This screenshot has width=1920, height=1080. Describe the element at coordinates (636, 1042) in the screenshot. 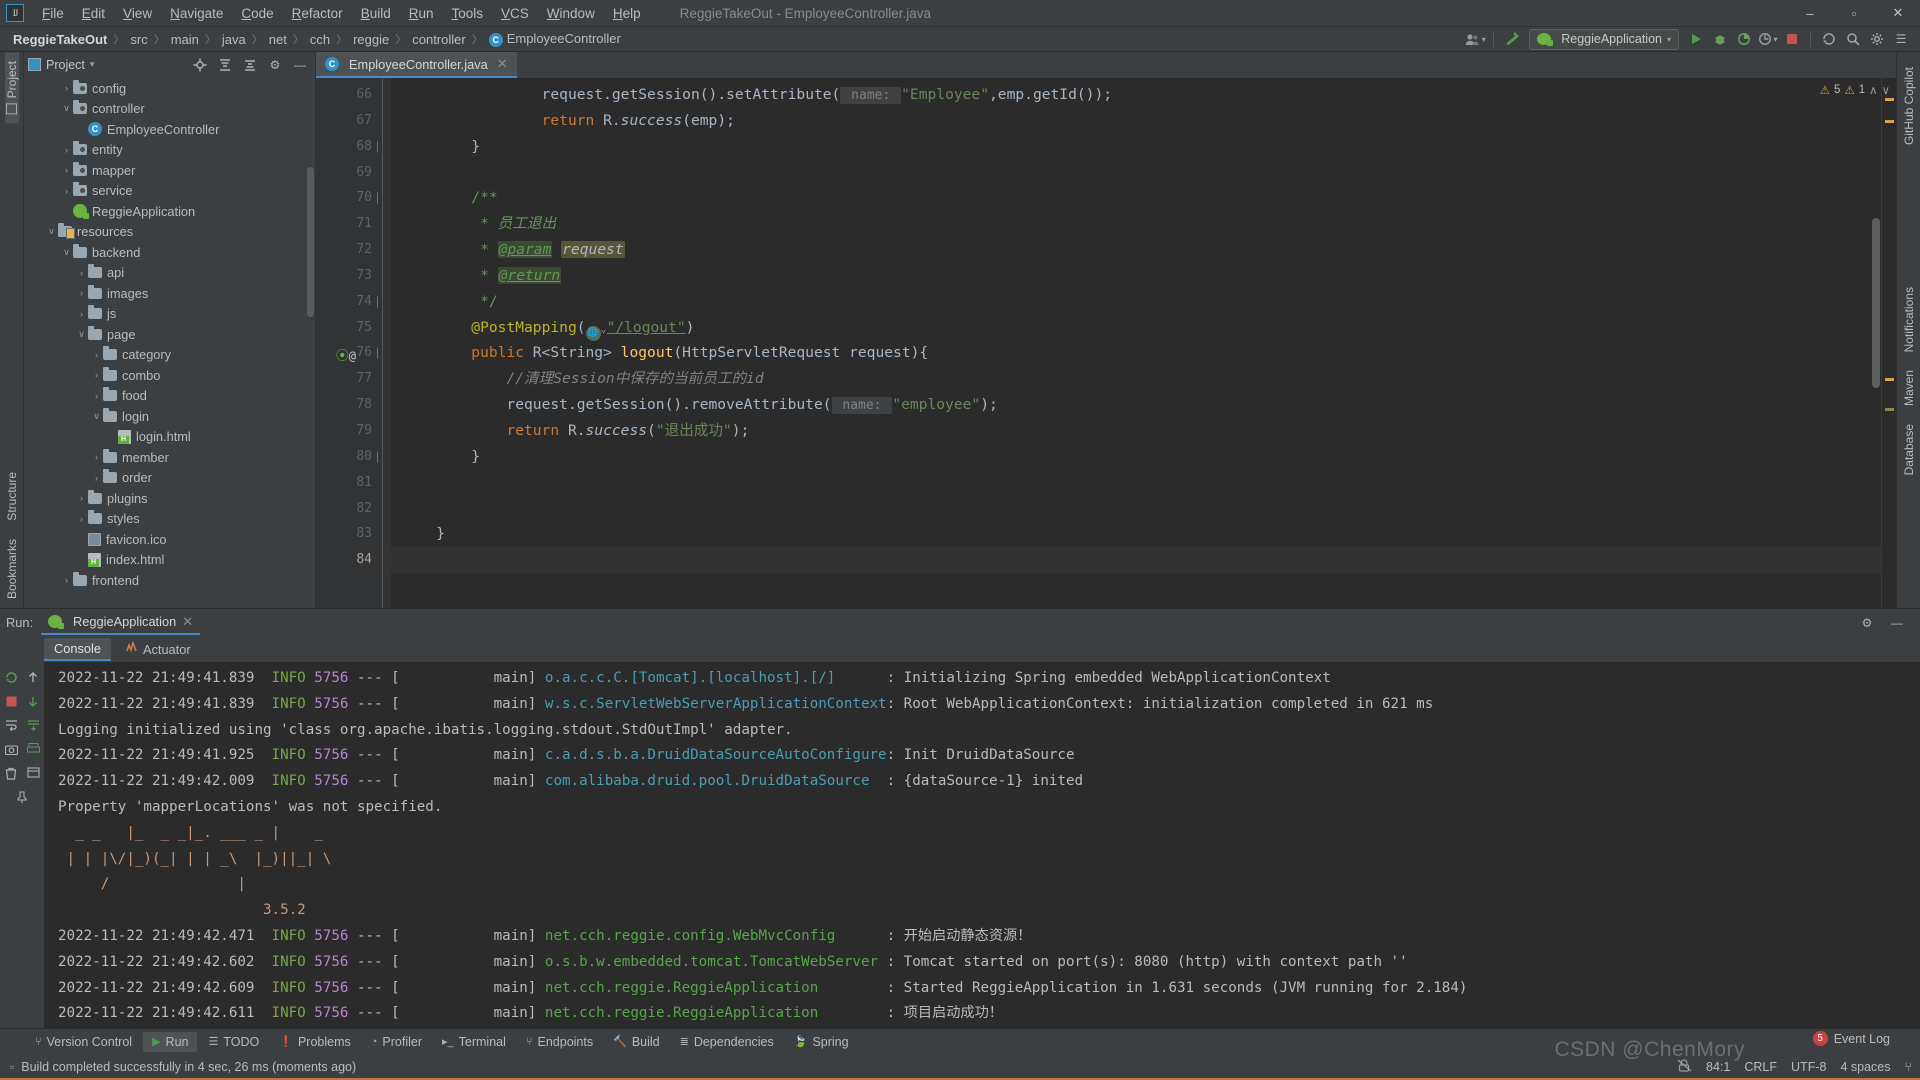

I see `tool-window-build: 🔨 Build` at that location.